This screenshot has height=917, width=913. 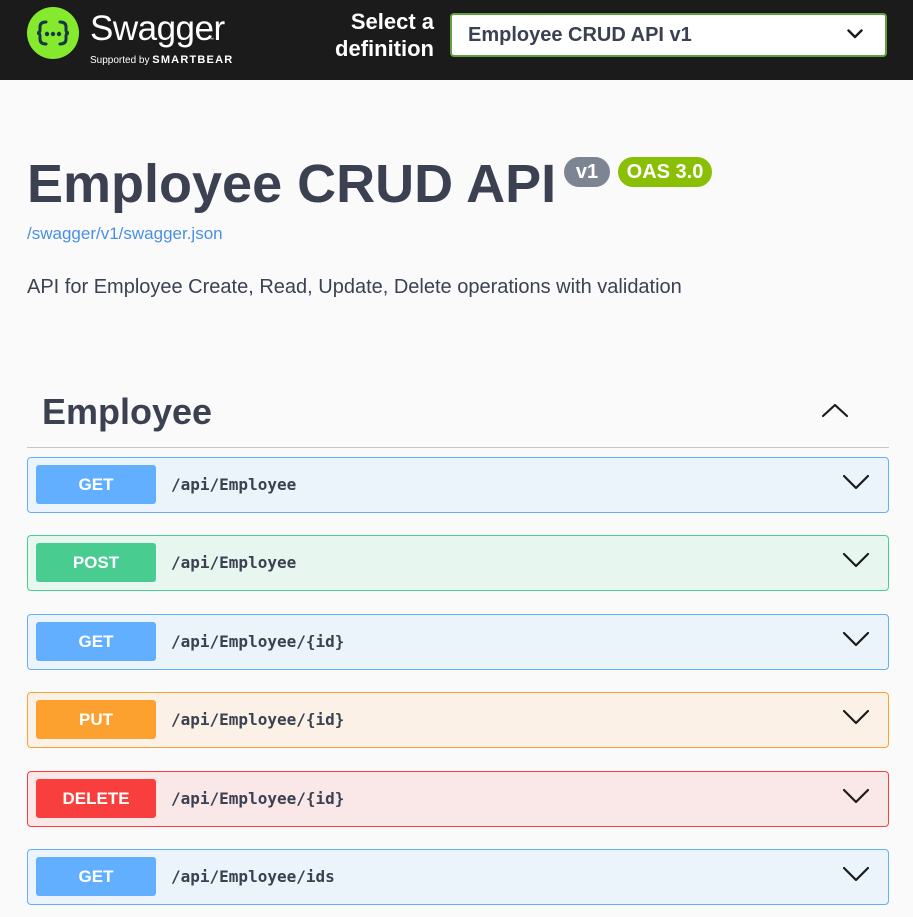 What do you see at coordinates (665, 172) in the screenshot?
I see `oas-badge: OAS 3.0` at bounding box center [665, 172].